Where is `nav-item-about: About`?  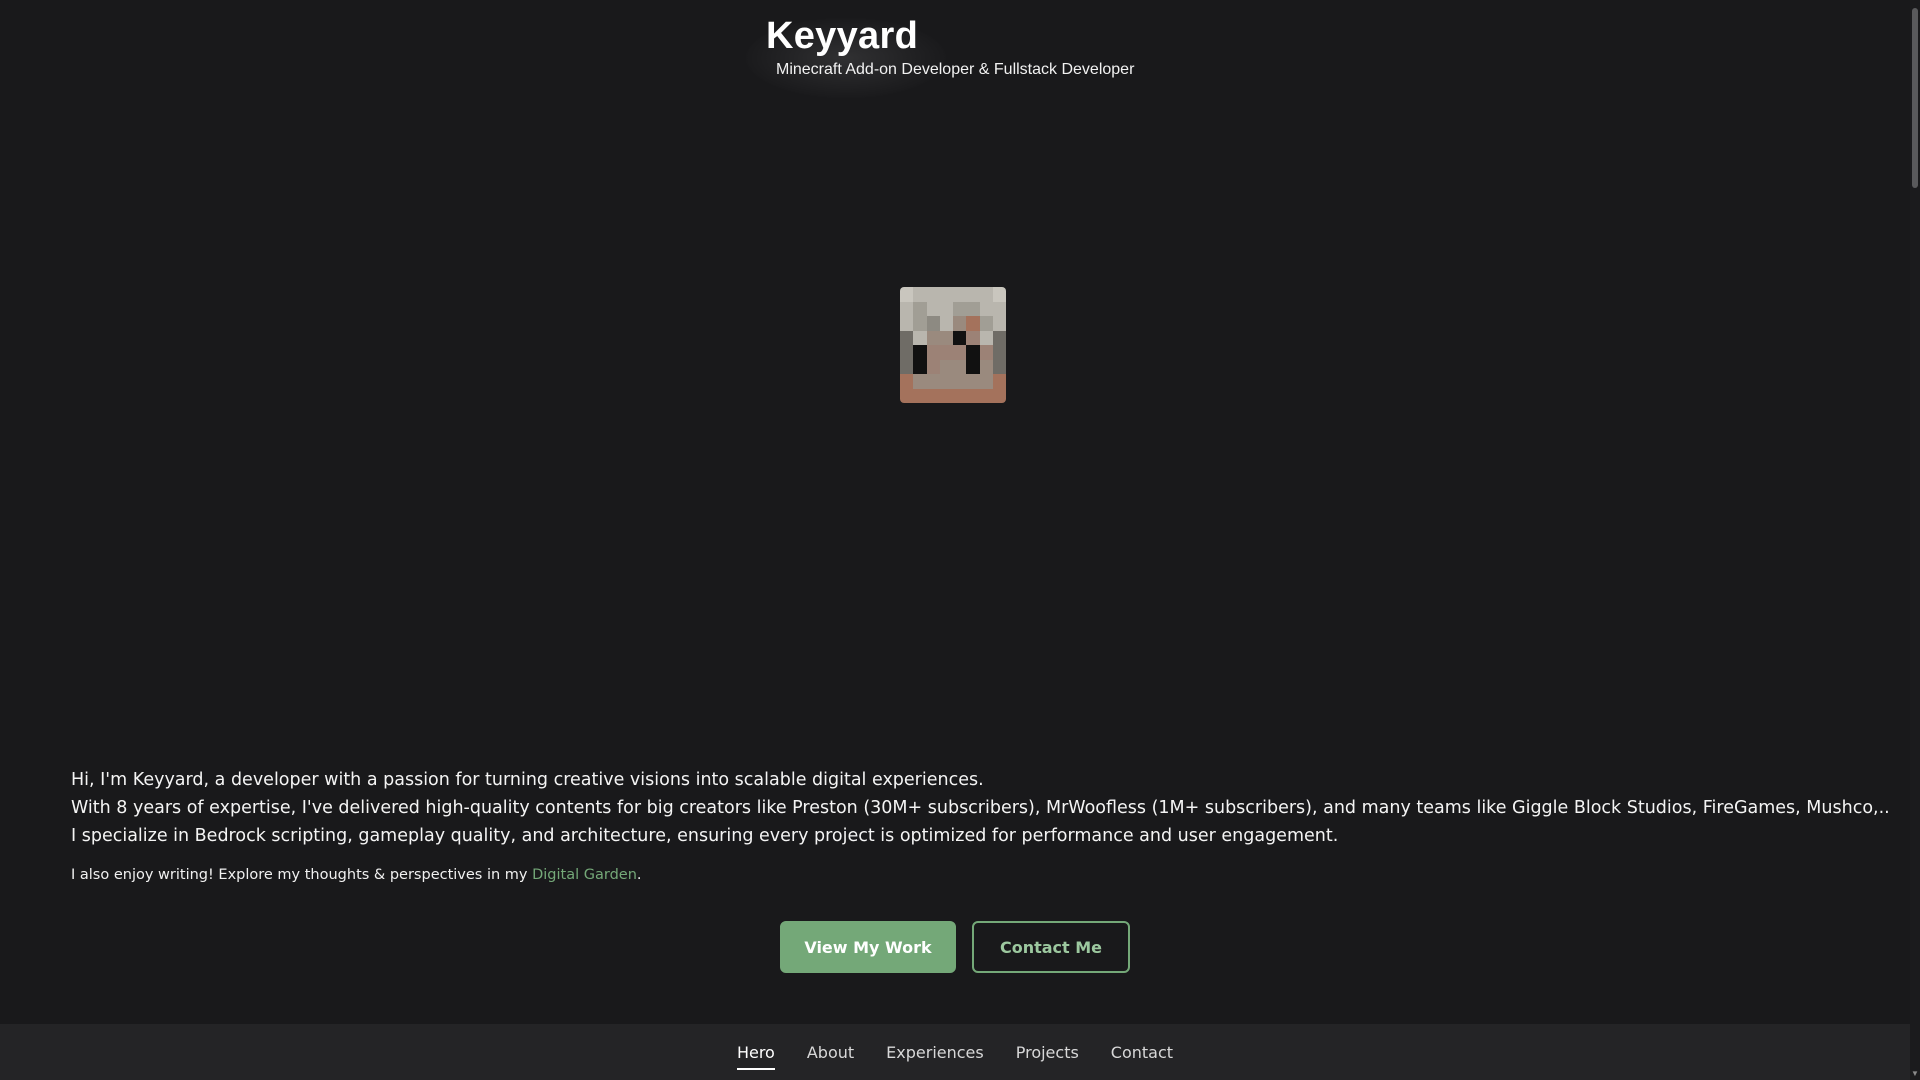 nav-item-about: About is located at coordinates (830, 1052).